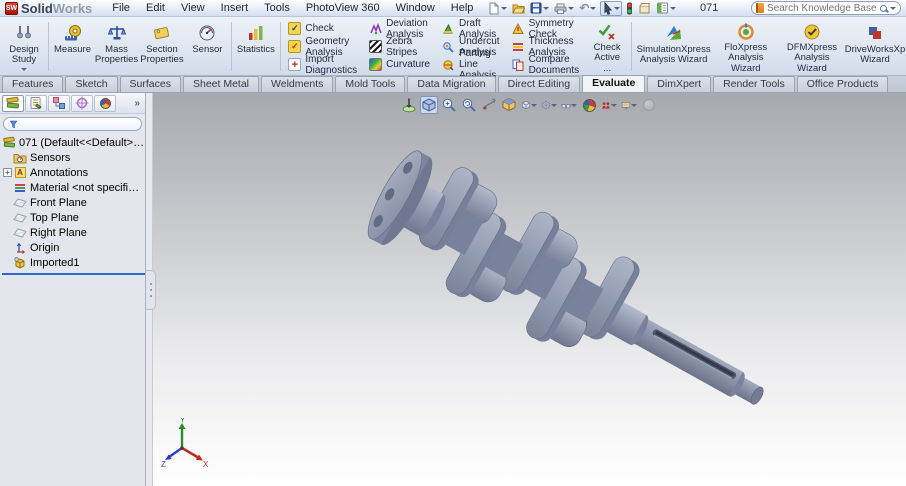 This screenshot has width=906, height=486. I want to click on tab-render-tools: Render Tools, so click(754, 84).